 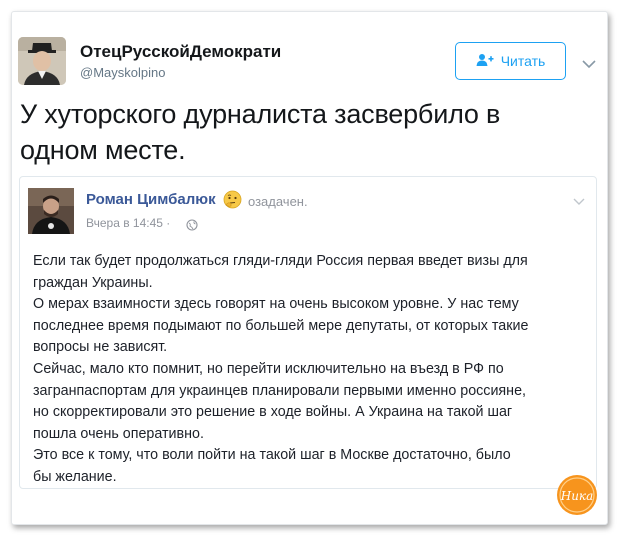 I want to click on watermark-logo: Ника, so click(x=577, y=495).